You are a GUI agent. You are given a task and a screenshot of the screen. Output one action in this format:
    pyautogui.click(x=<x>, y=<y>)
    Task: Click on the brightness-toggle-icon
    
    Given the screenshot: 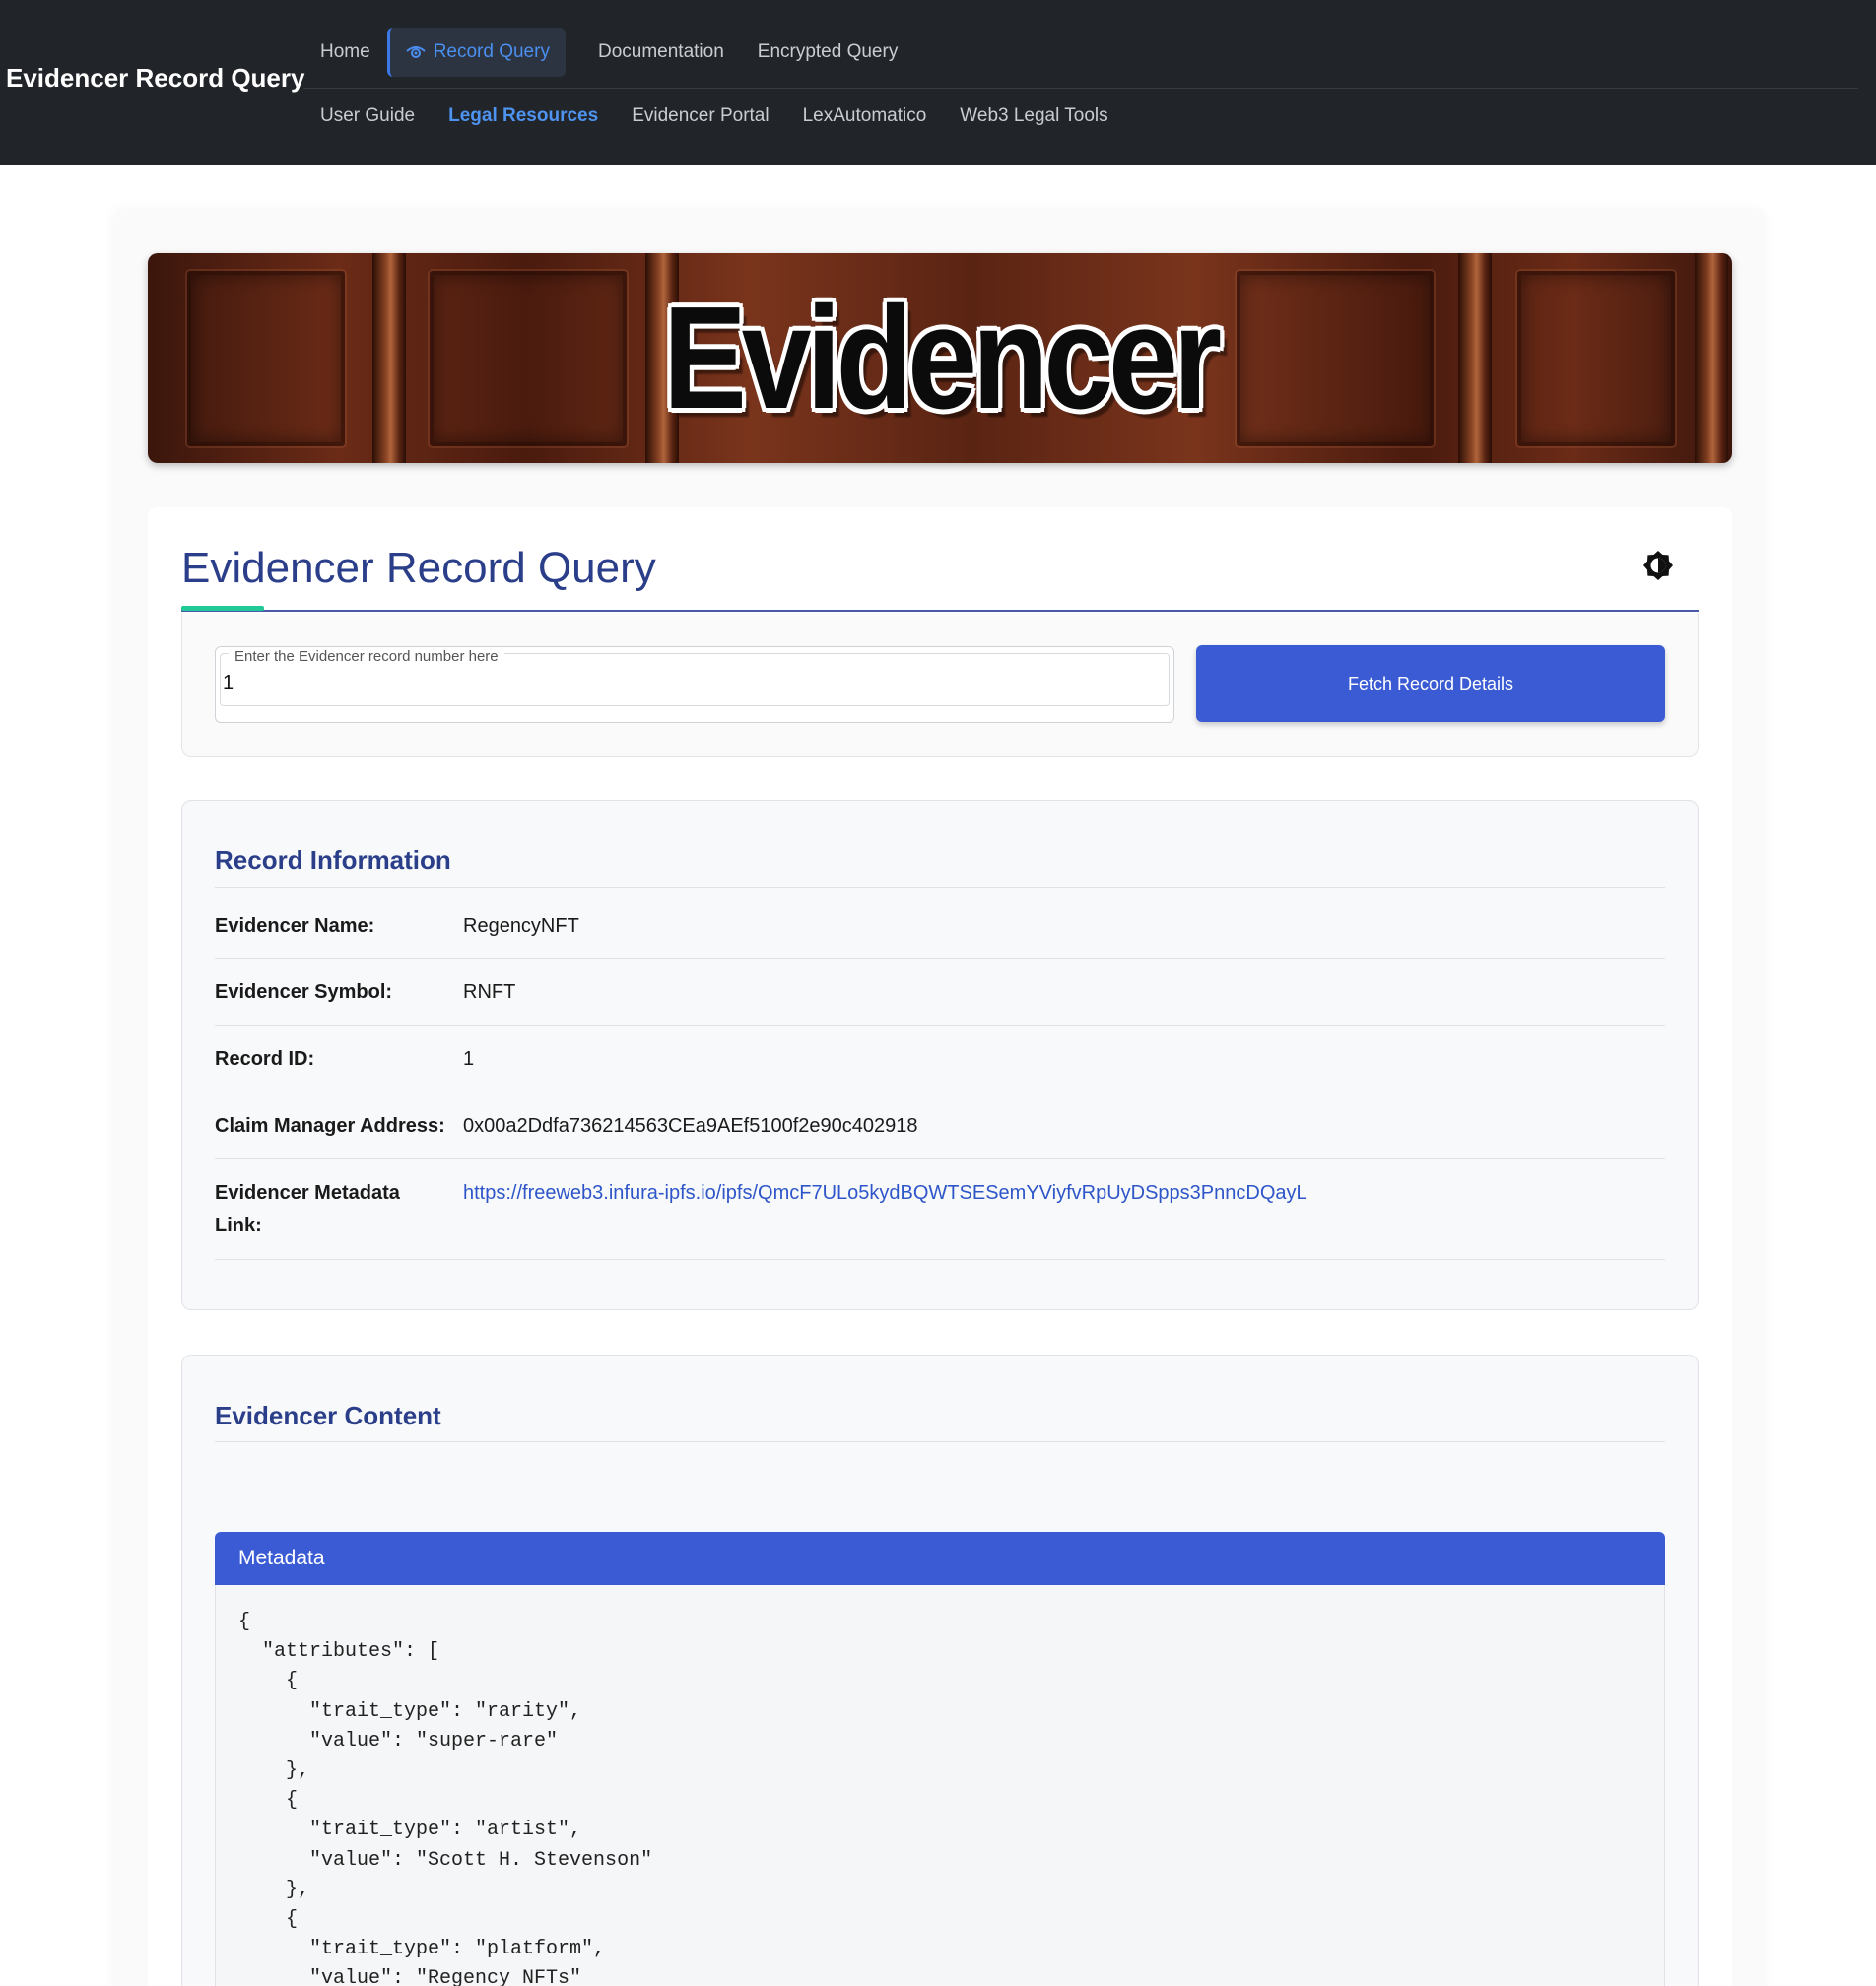 What is the action you would take?
    pyautogui.click(x=1658, y=565)
    